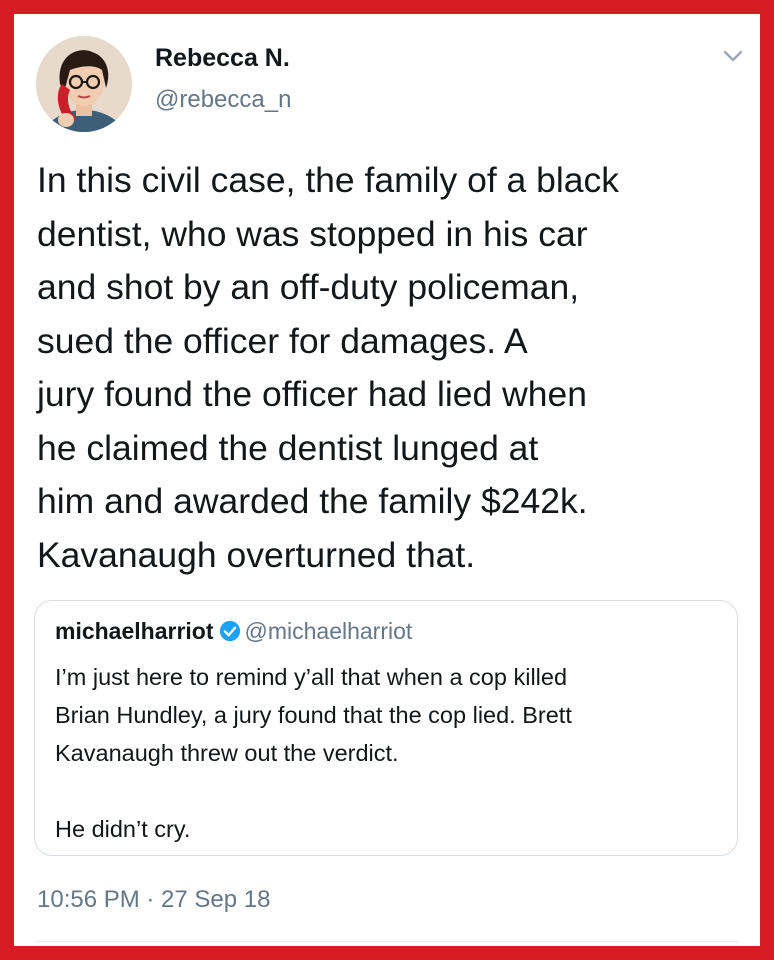 This screenshot has width=774, height=960. I want to click on quoted-handle: @michaelharriot, so click(328, 631).